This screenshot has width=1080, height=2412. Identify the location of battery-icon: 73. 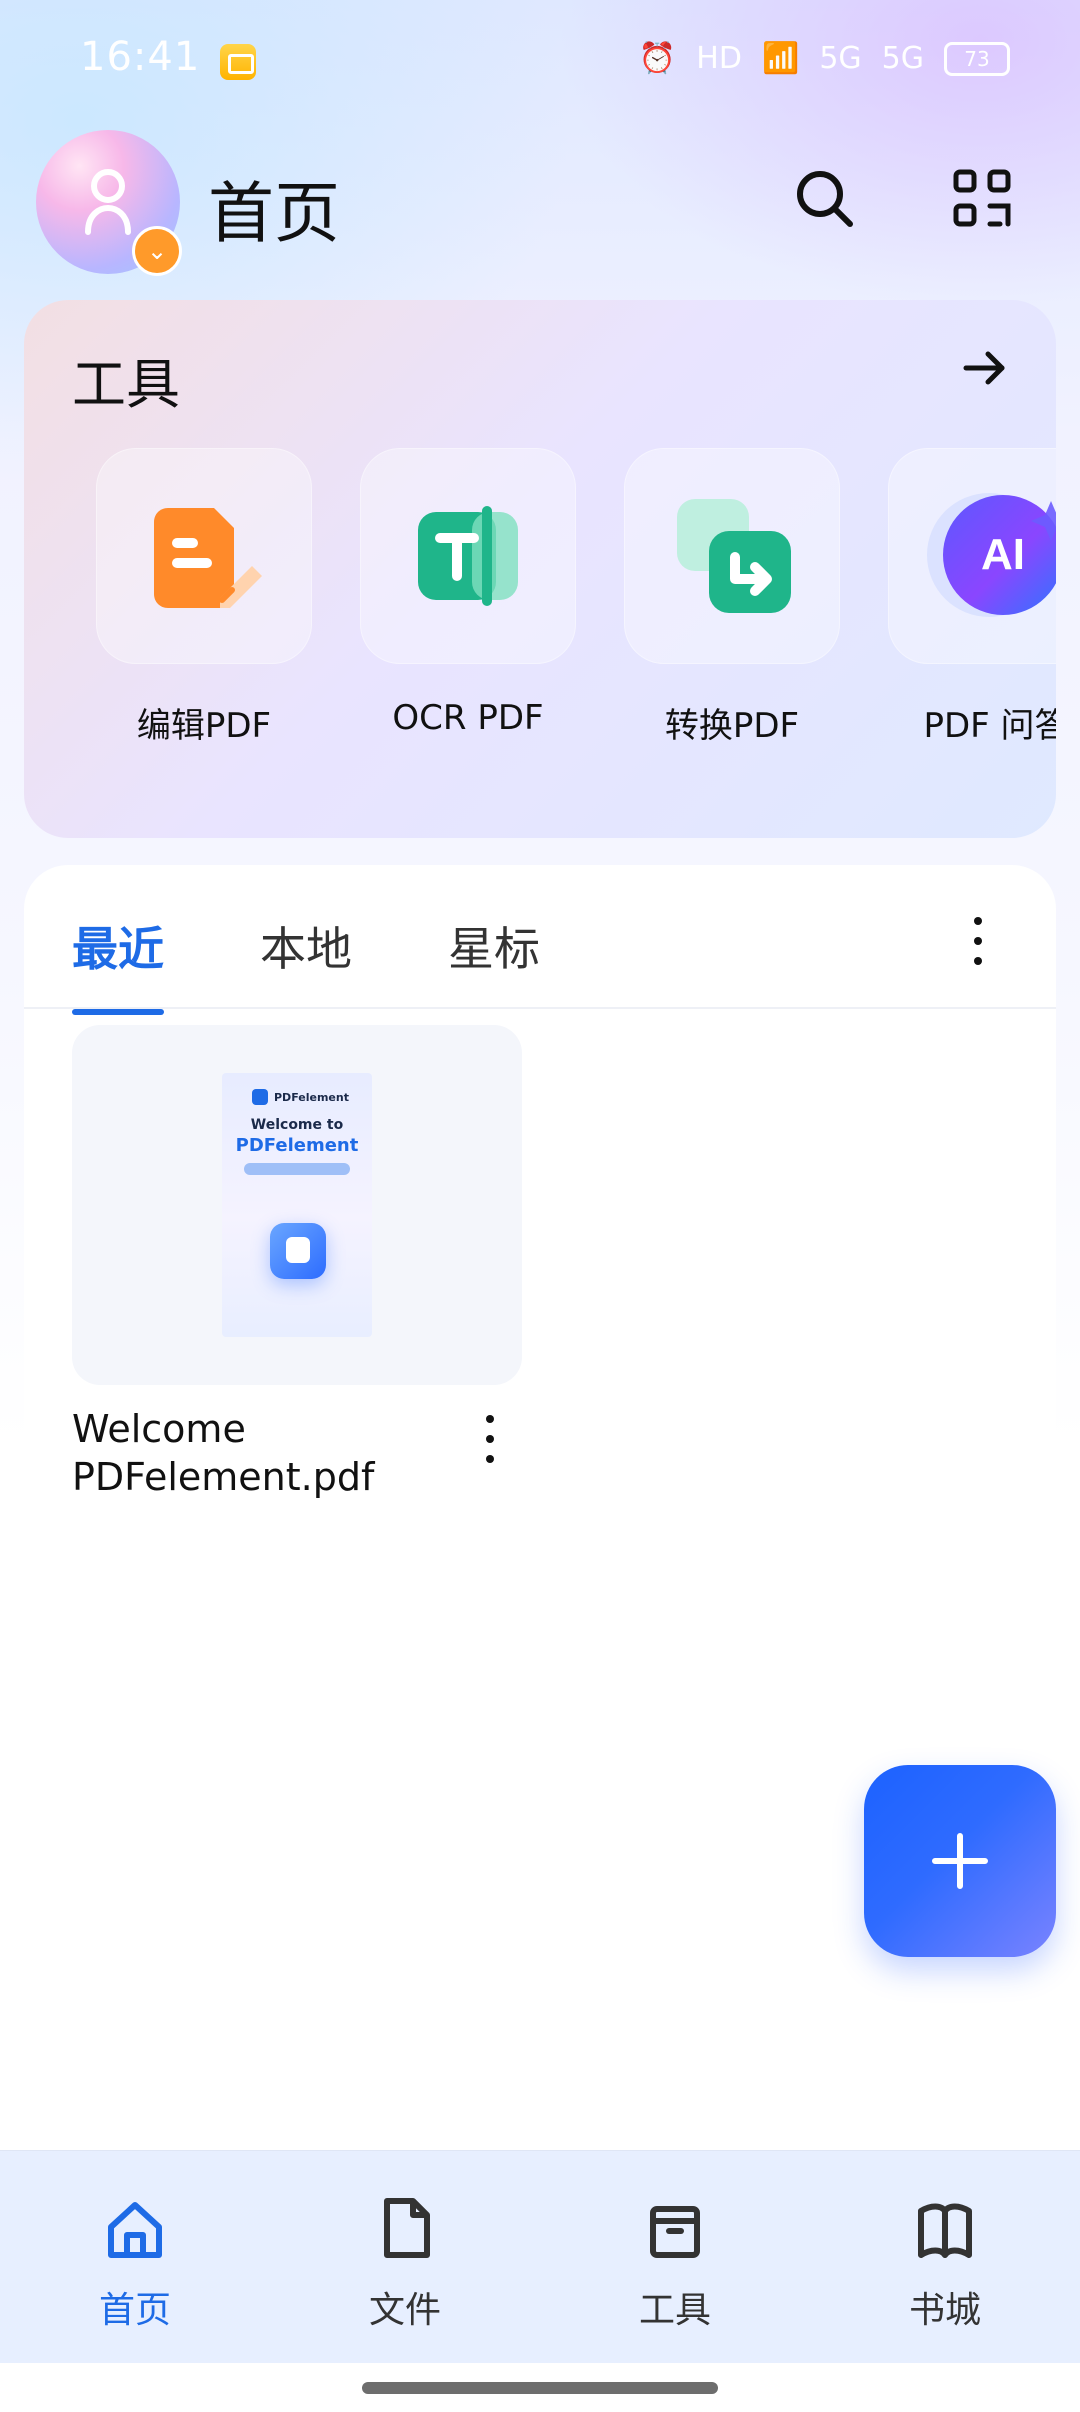
(977, 59).